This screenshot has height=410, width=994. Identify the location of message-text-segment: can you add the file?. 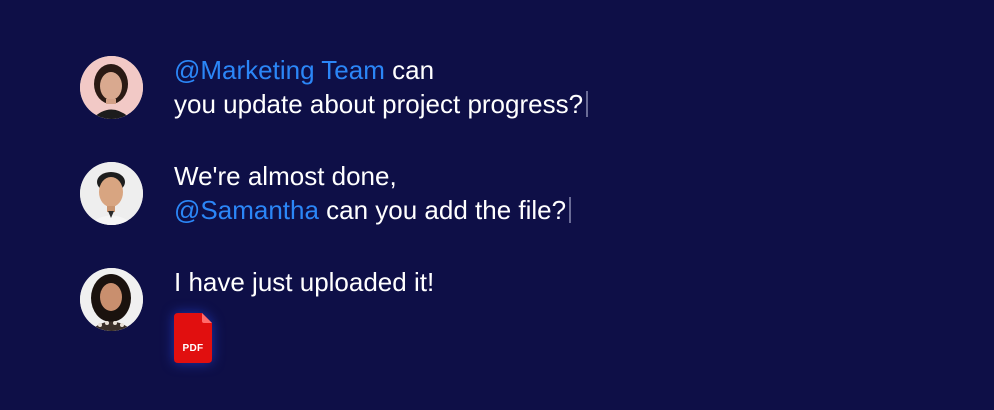
(442, 210).